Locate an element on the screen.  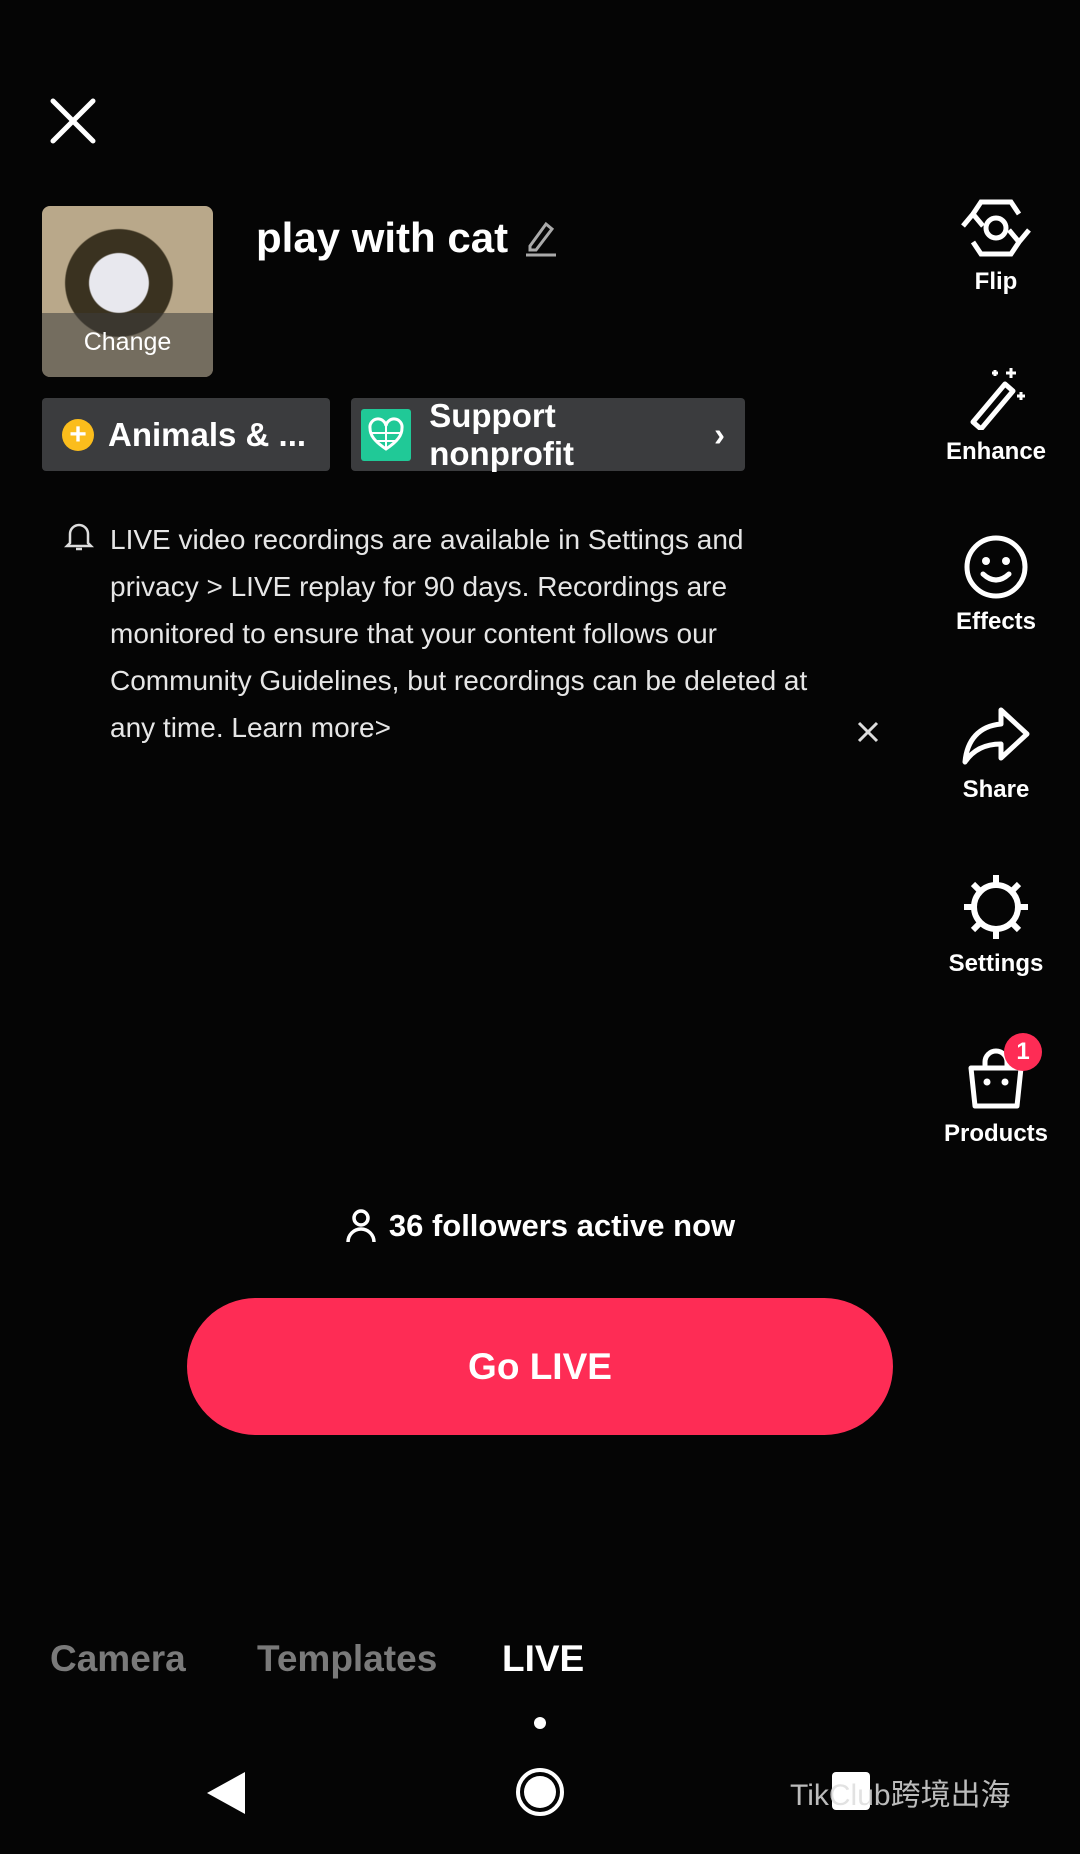
change-cover-label: Change is located at coordinates (127, 345).